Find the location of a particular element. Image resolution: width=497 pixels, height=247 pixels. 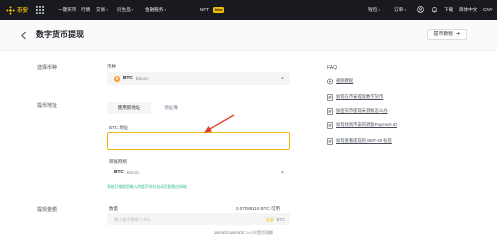

network-name: Bitcoin is located at coordinates (133, 172).